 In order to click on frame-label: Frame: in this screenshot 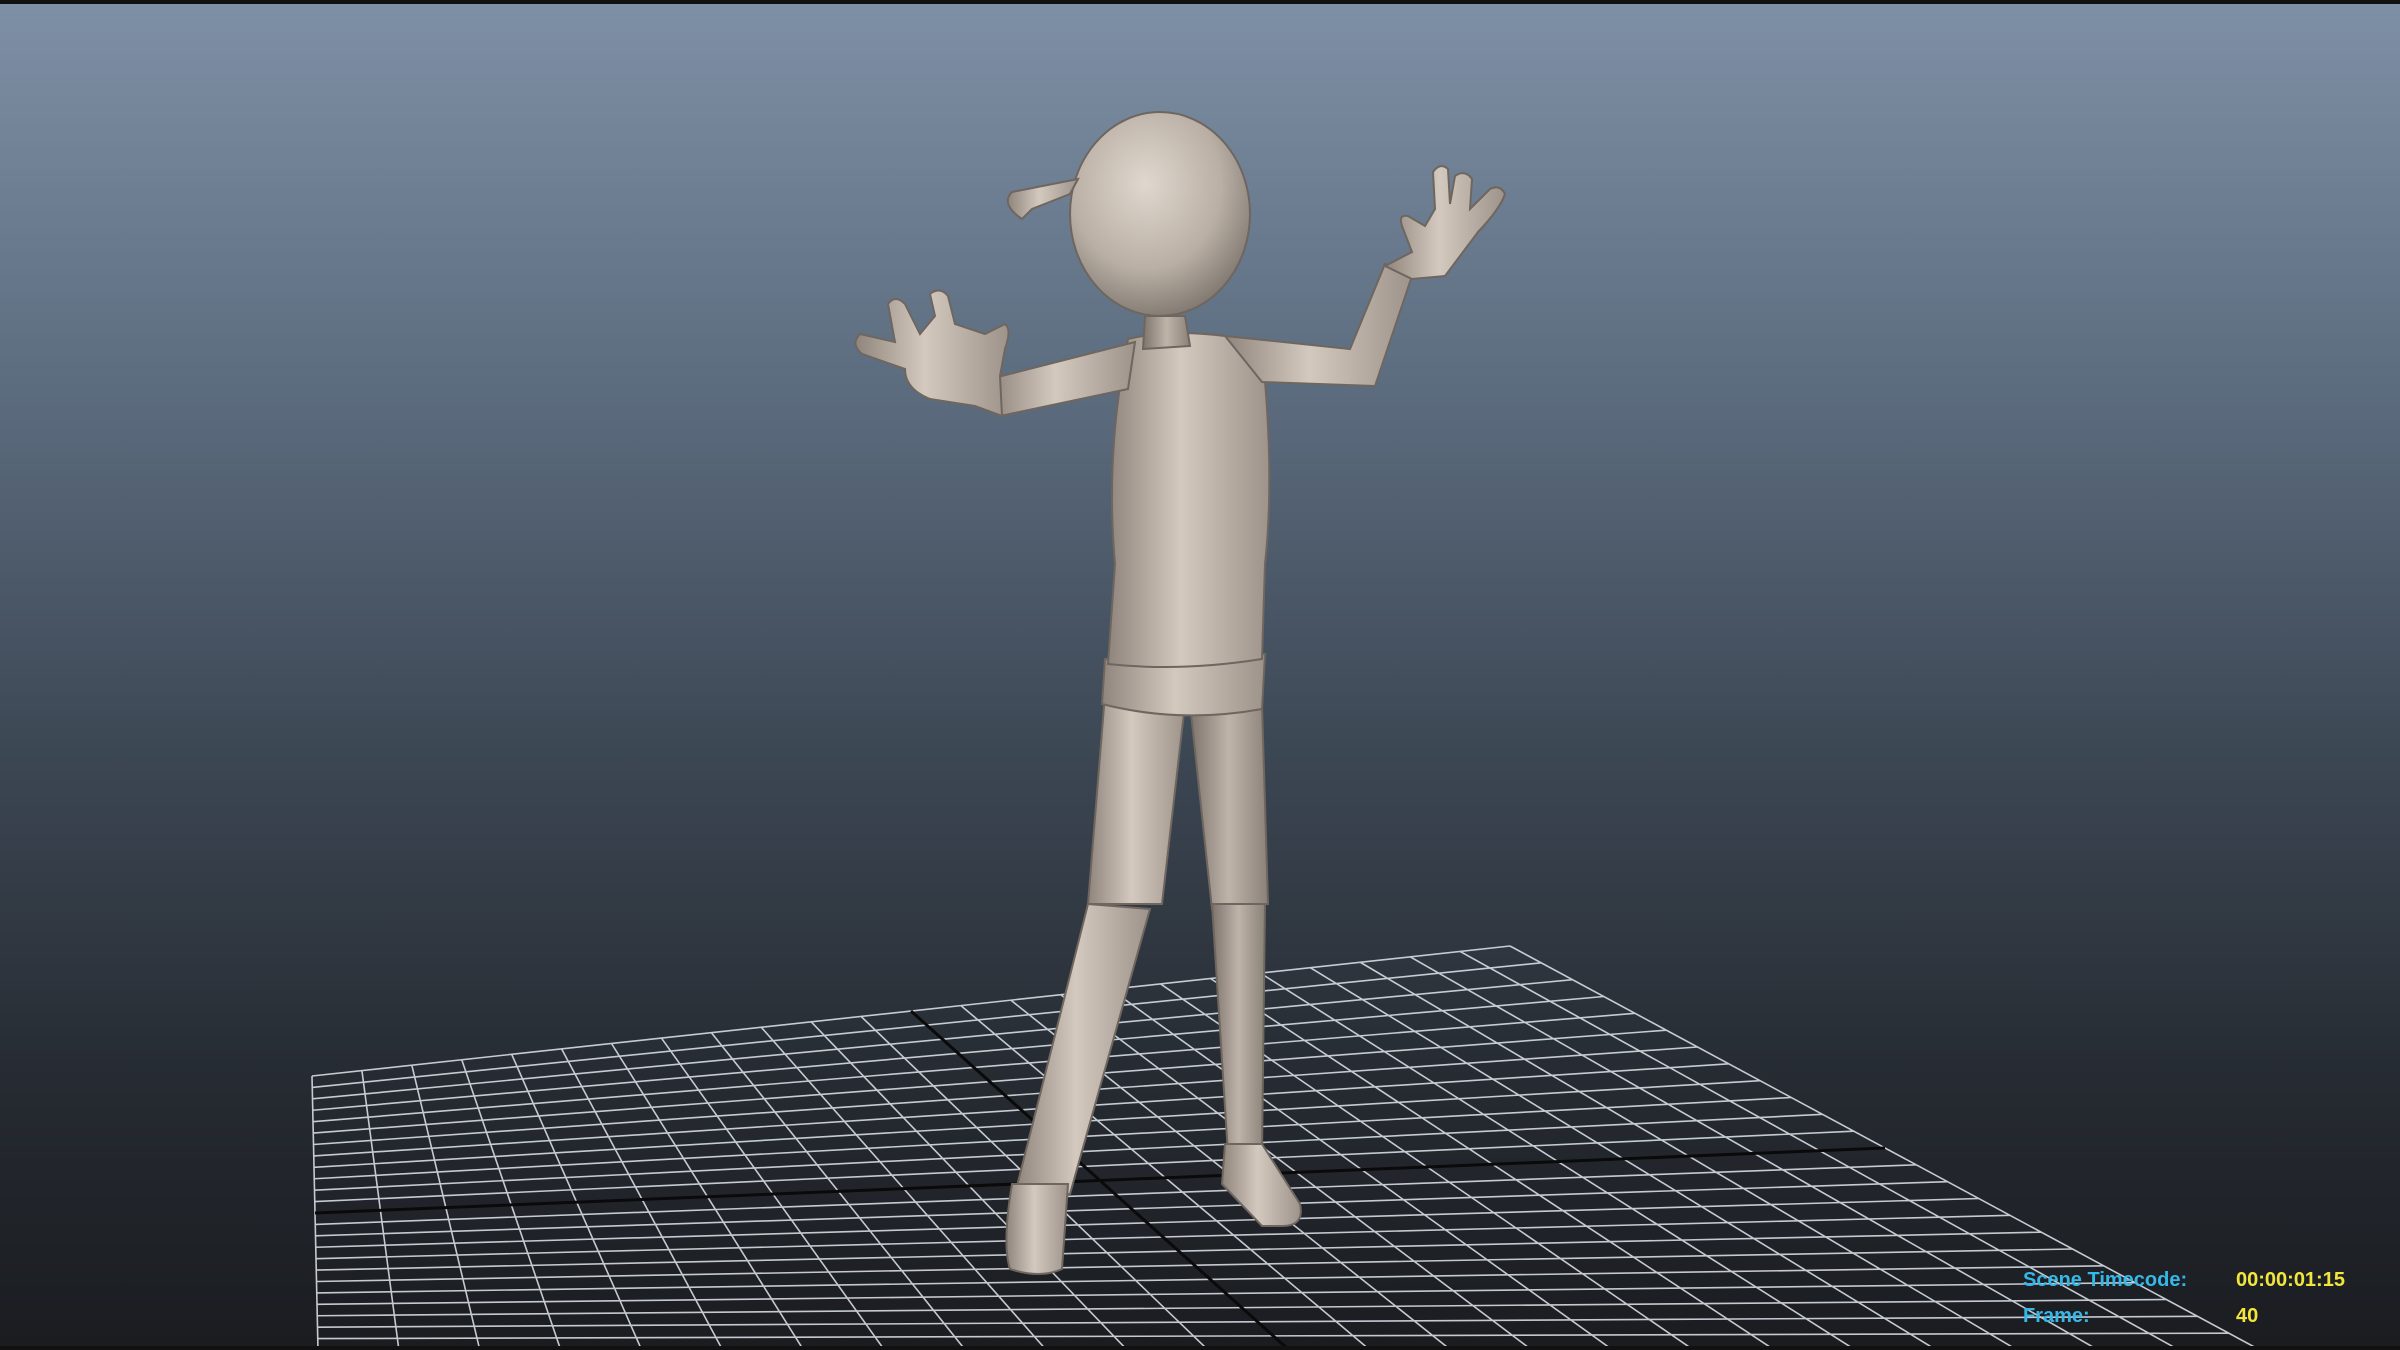, I will do `click(2056, 1316)`.